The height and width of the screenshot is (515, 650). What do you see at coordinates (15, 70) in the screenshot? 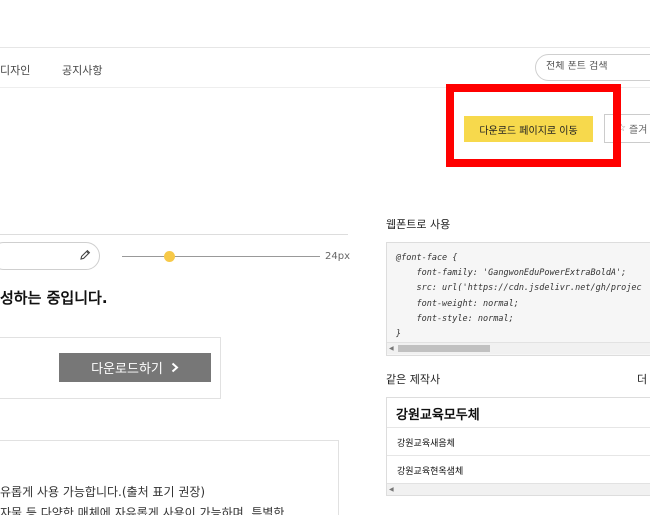
I see `nav-item-design: 디자인` at bounding box center [15, 70].